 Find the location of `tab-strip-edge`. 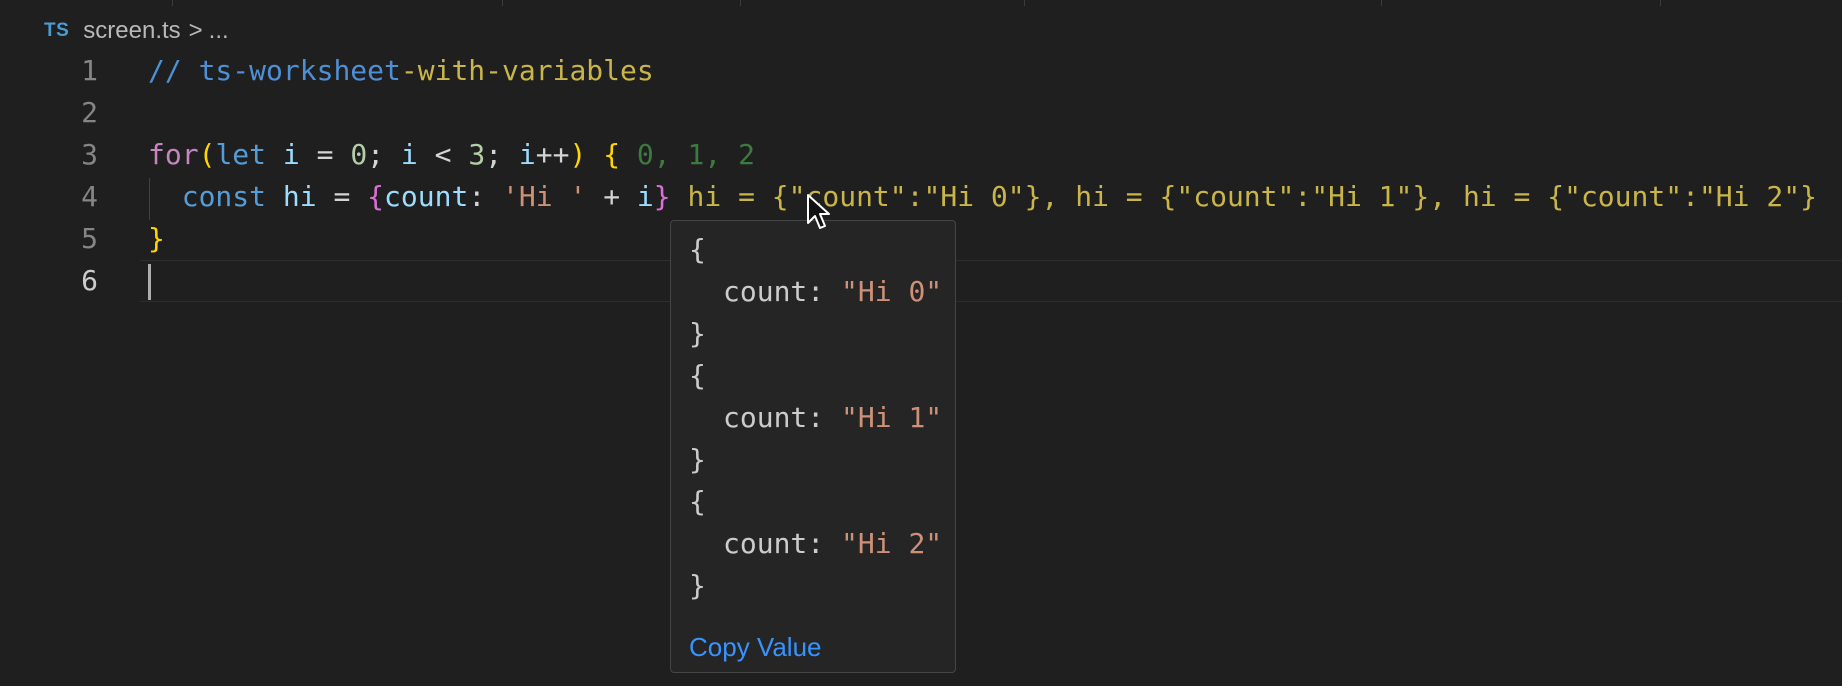

tab-strip-edge is located at coordinates (921, 3).